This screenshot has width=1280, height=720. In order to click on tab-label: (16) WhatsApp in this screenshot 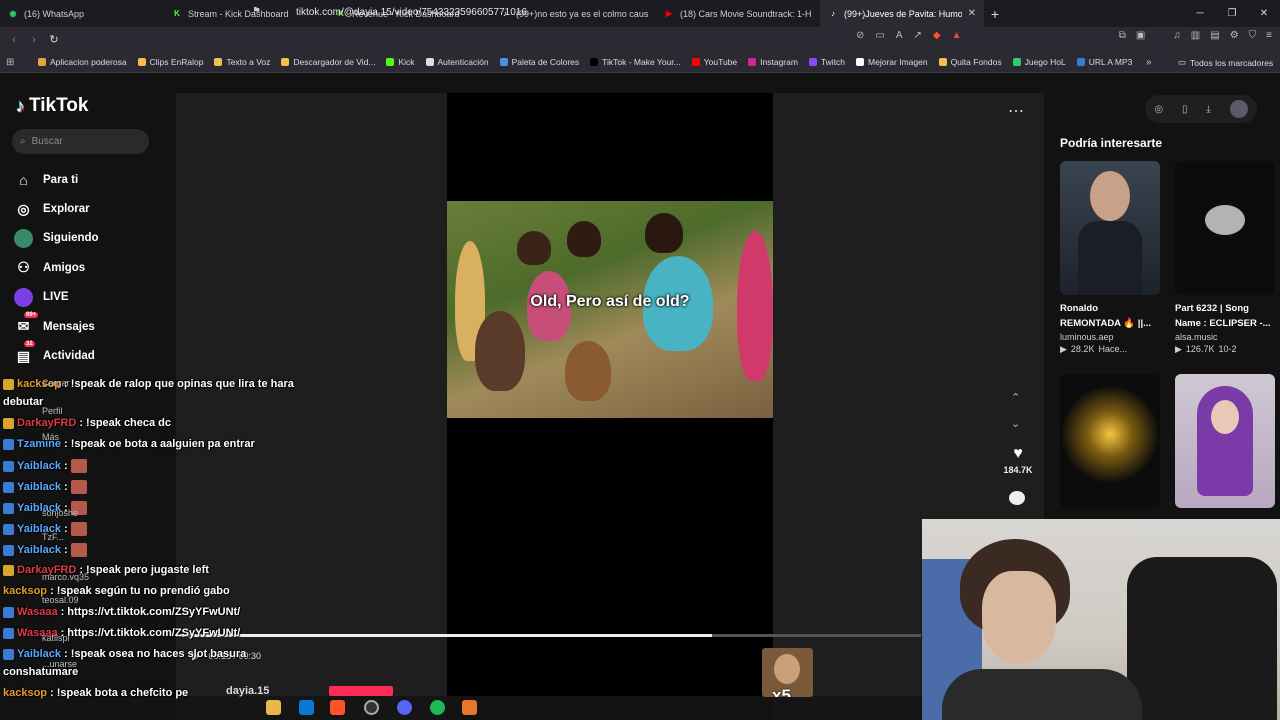, I will do `click(54, 13)`.